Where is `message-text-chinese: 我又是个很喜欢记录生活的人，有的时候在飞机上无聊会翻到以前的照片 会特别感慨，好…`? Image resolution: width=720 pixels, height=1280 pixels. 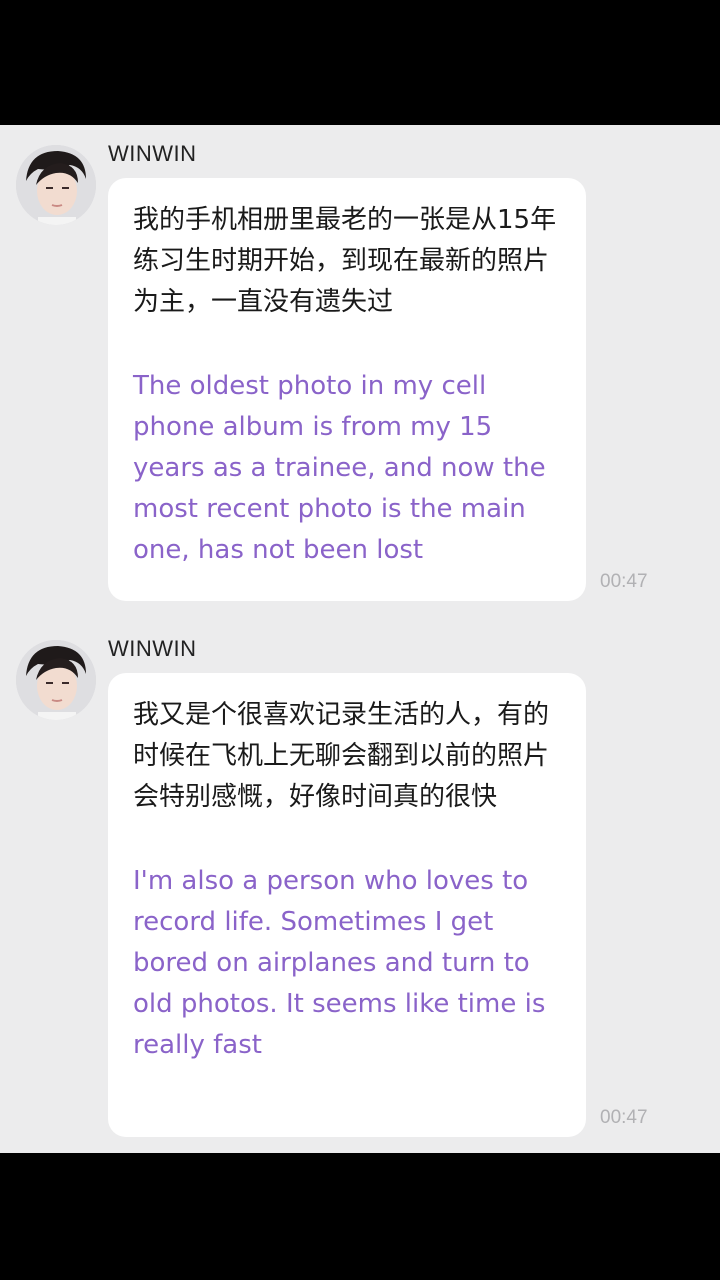
message-text-chinese: 我又是个很喜欢记录生活的人，有的时候在飞机上无聊会翻到以前的照片 会特别感慨，好… is located at coordinates (341, 756).